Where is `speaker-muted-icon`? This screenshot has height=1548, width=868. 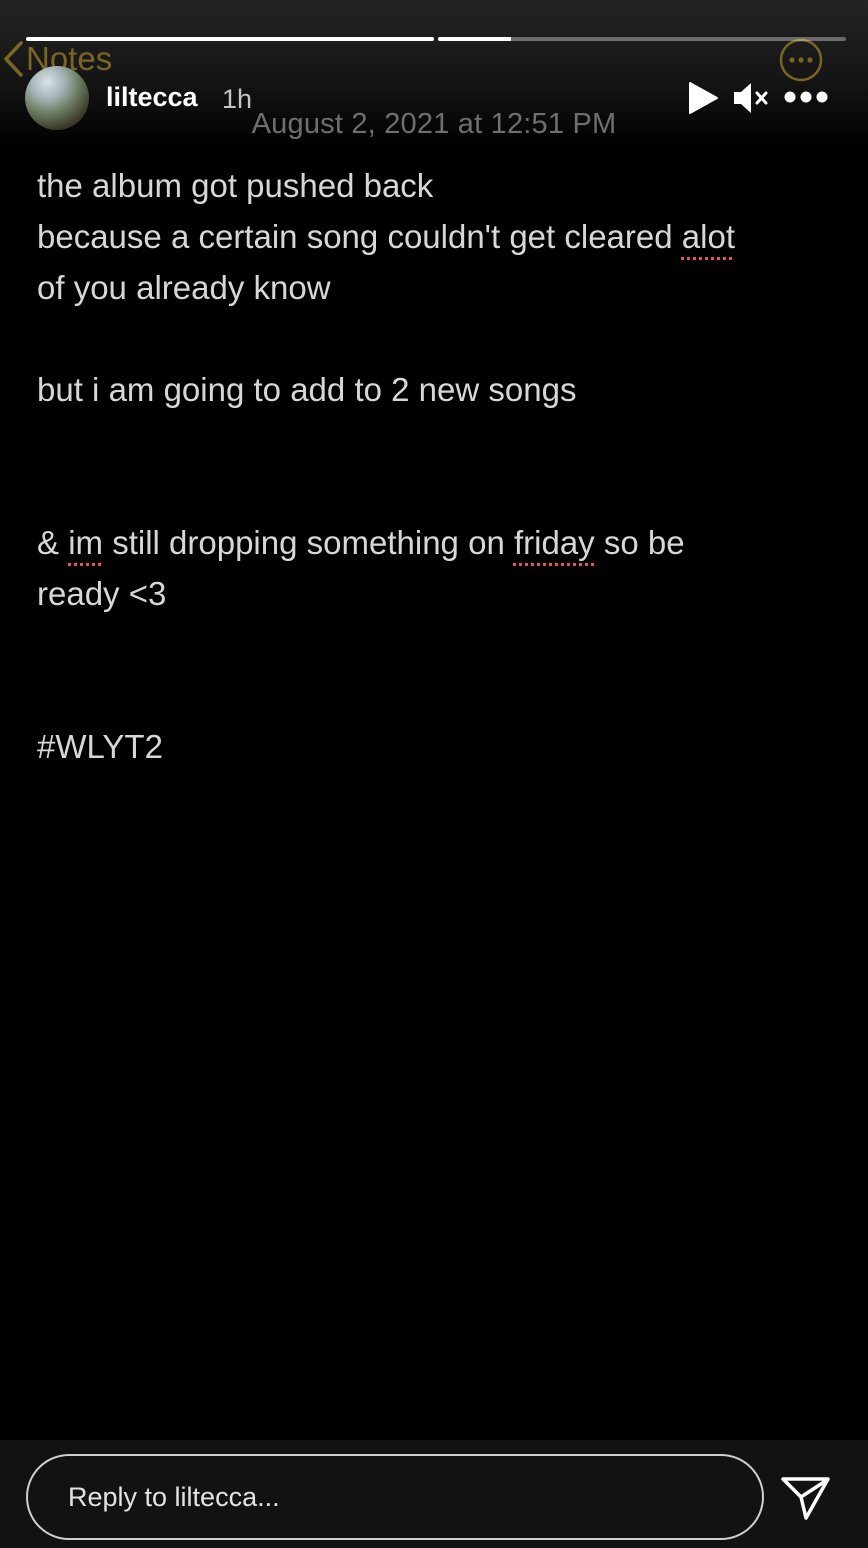 speaker-muted-icon is located at coordinates (752, 98).